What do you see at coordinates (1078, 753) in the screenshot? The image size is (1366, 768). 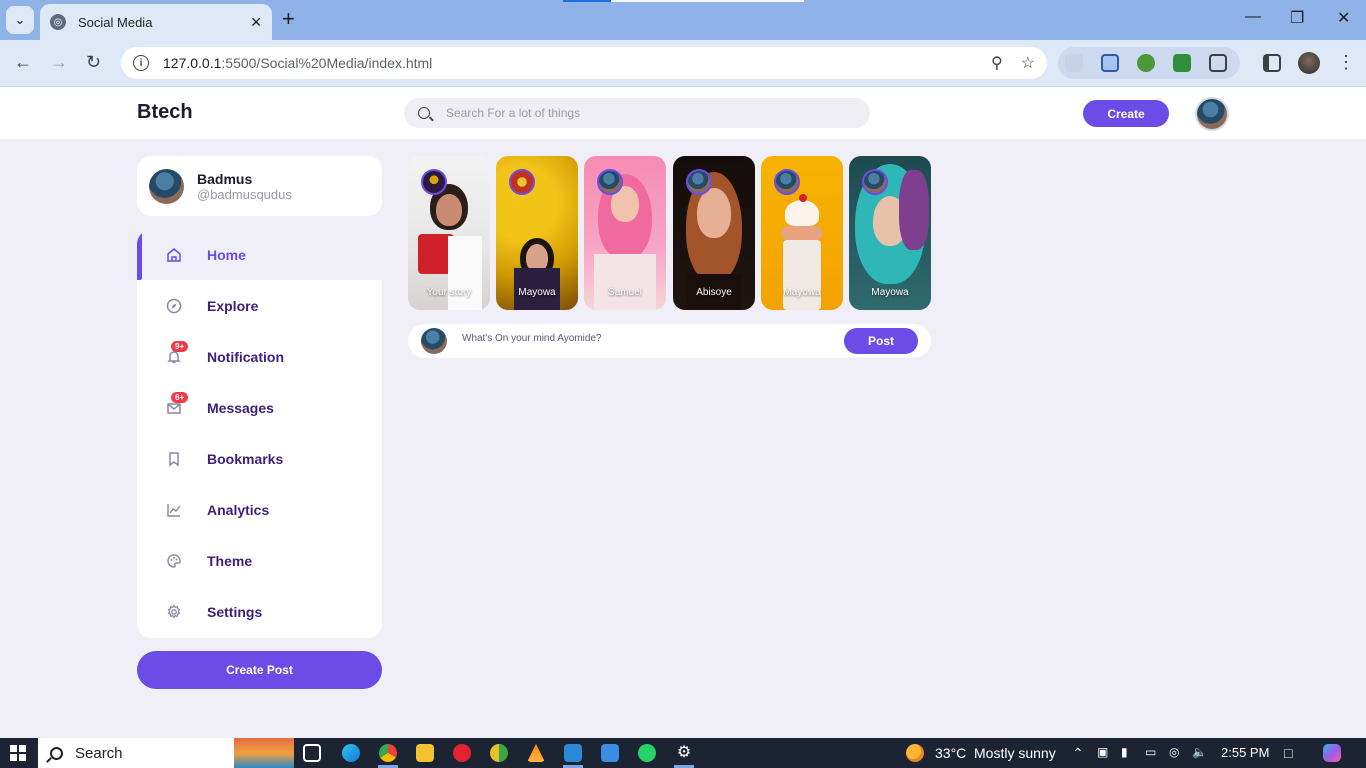 I see `chevron-up-icon: ⌃` at bounding box center [1078, 753].